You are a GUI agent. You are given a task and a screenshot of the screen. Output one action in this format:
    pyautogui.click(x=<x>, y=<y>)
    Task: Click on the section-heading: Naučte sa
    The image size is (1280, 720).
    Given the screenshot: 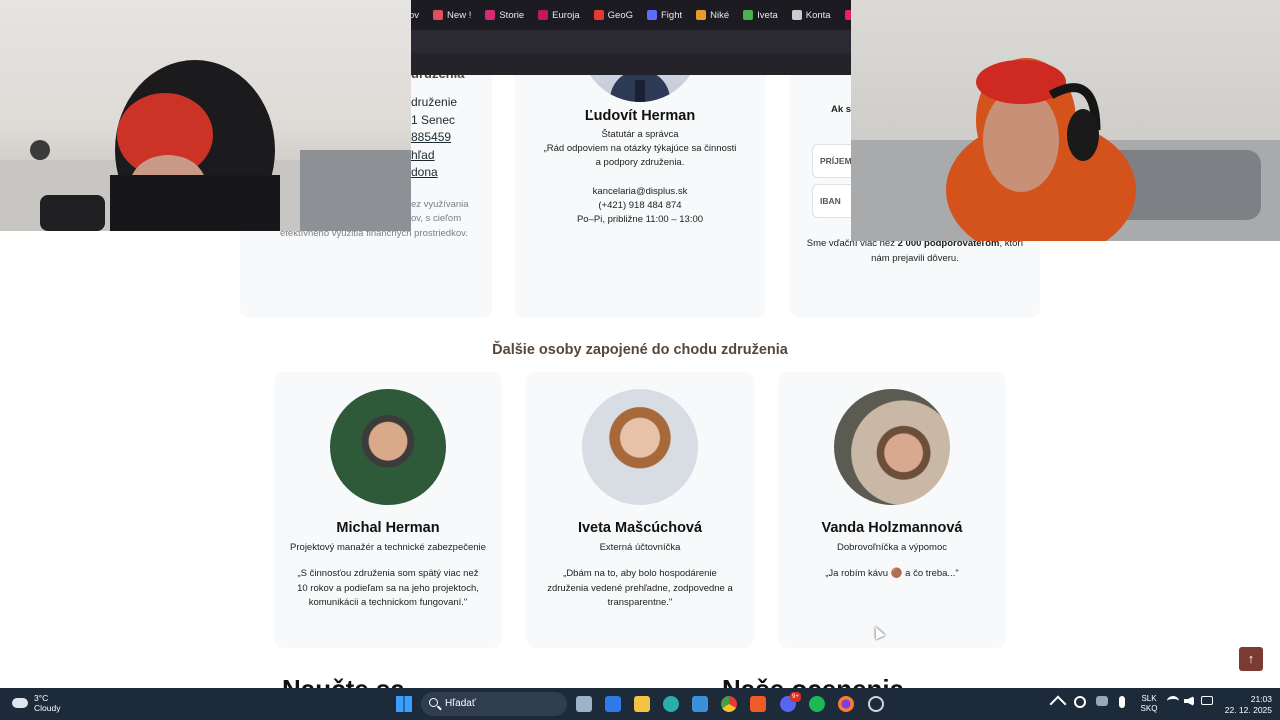 What is the action you would take?
    pyautogui.click(x=343, y=681)
    